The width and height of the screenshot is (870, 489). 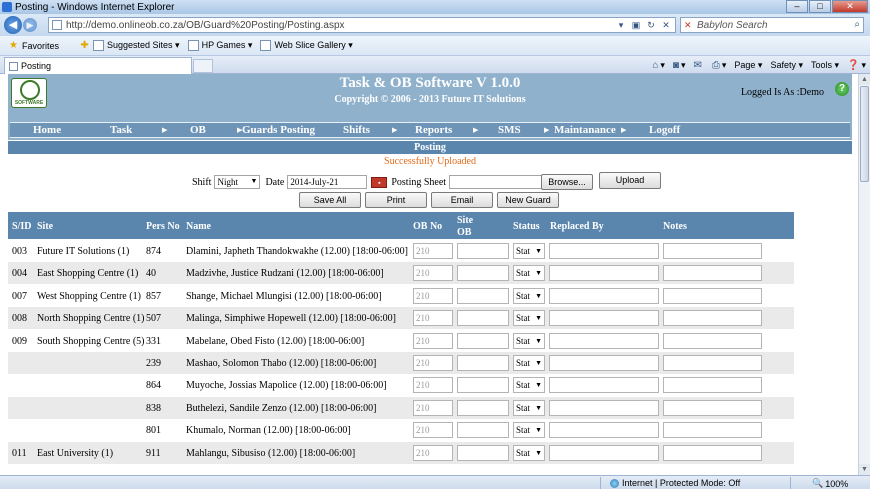 I want to click on maximize-button: □, so click(x=820, y=6).